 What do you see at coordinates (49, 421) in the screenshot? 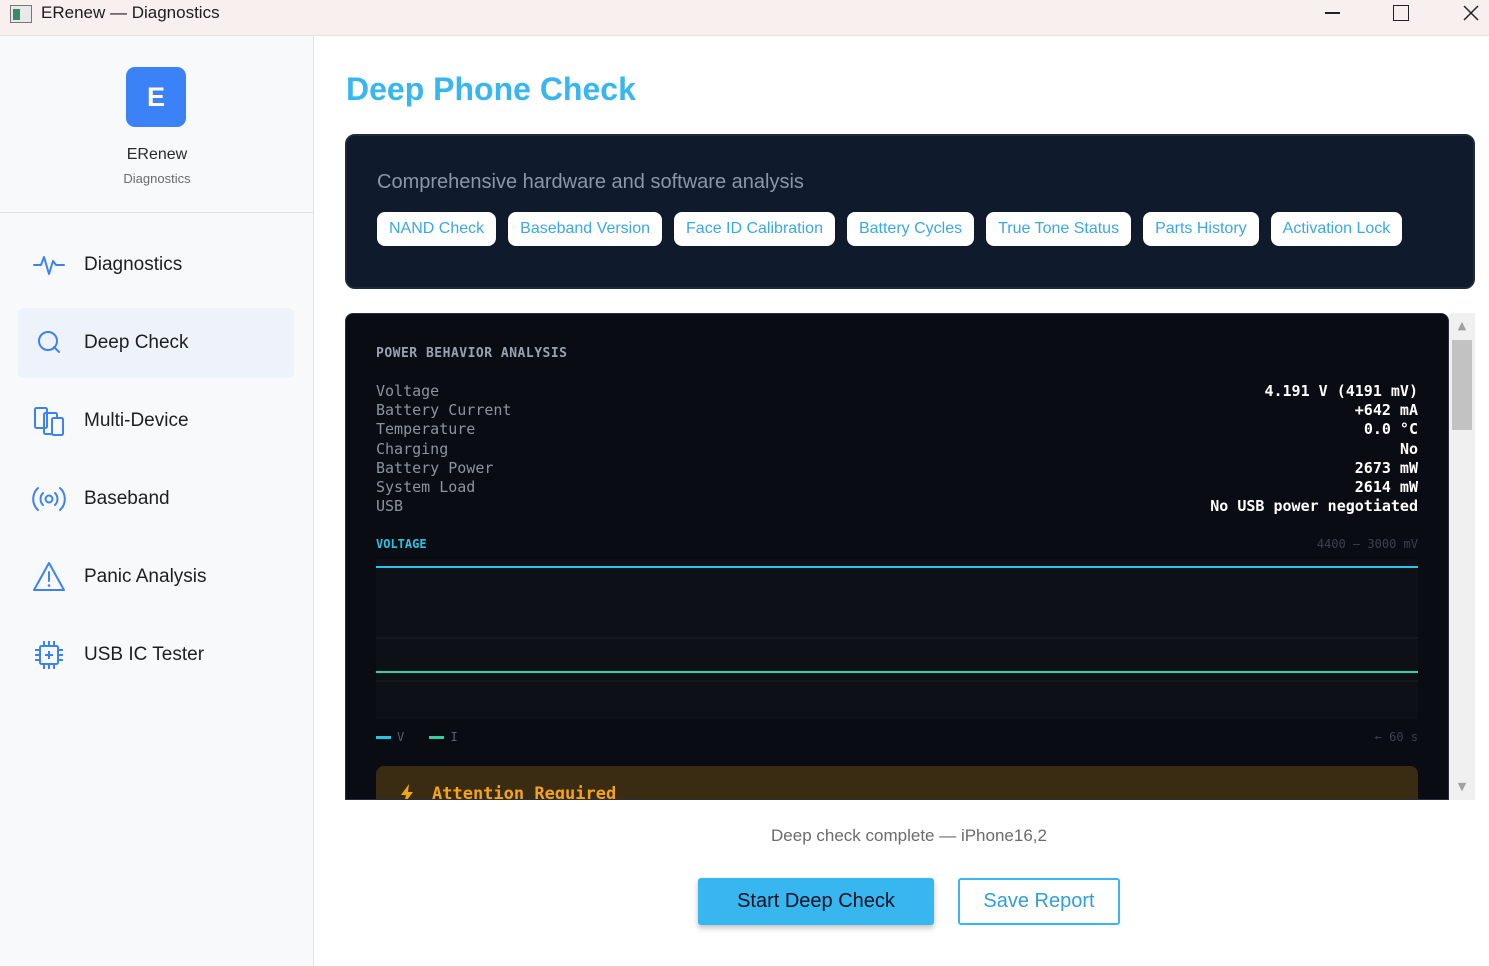
I see `devices-icon` at bounding box center [49, 421].